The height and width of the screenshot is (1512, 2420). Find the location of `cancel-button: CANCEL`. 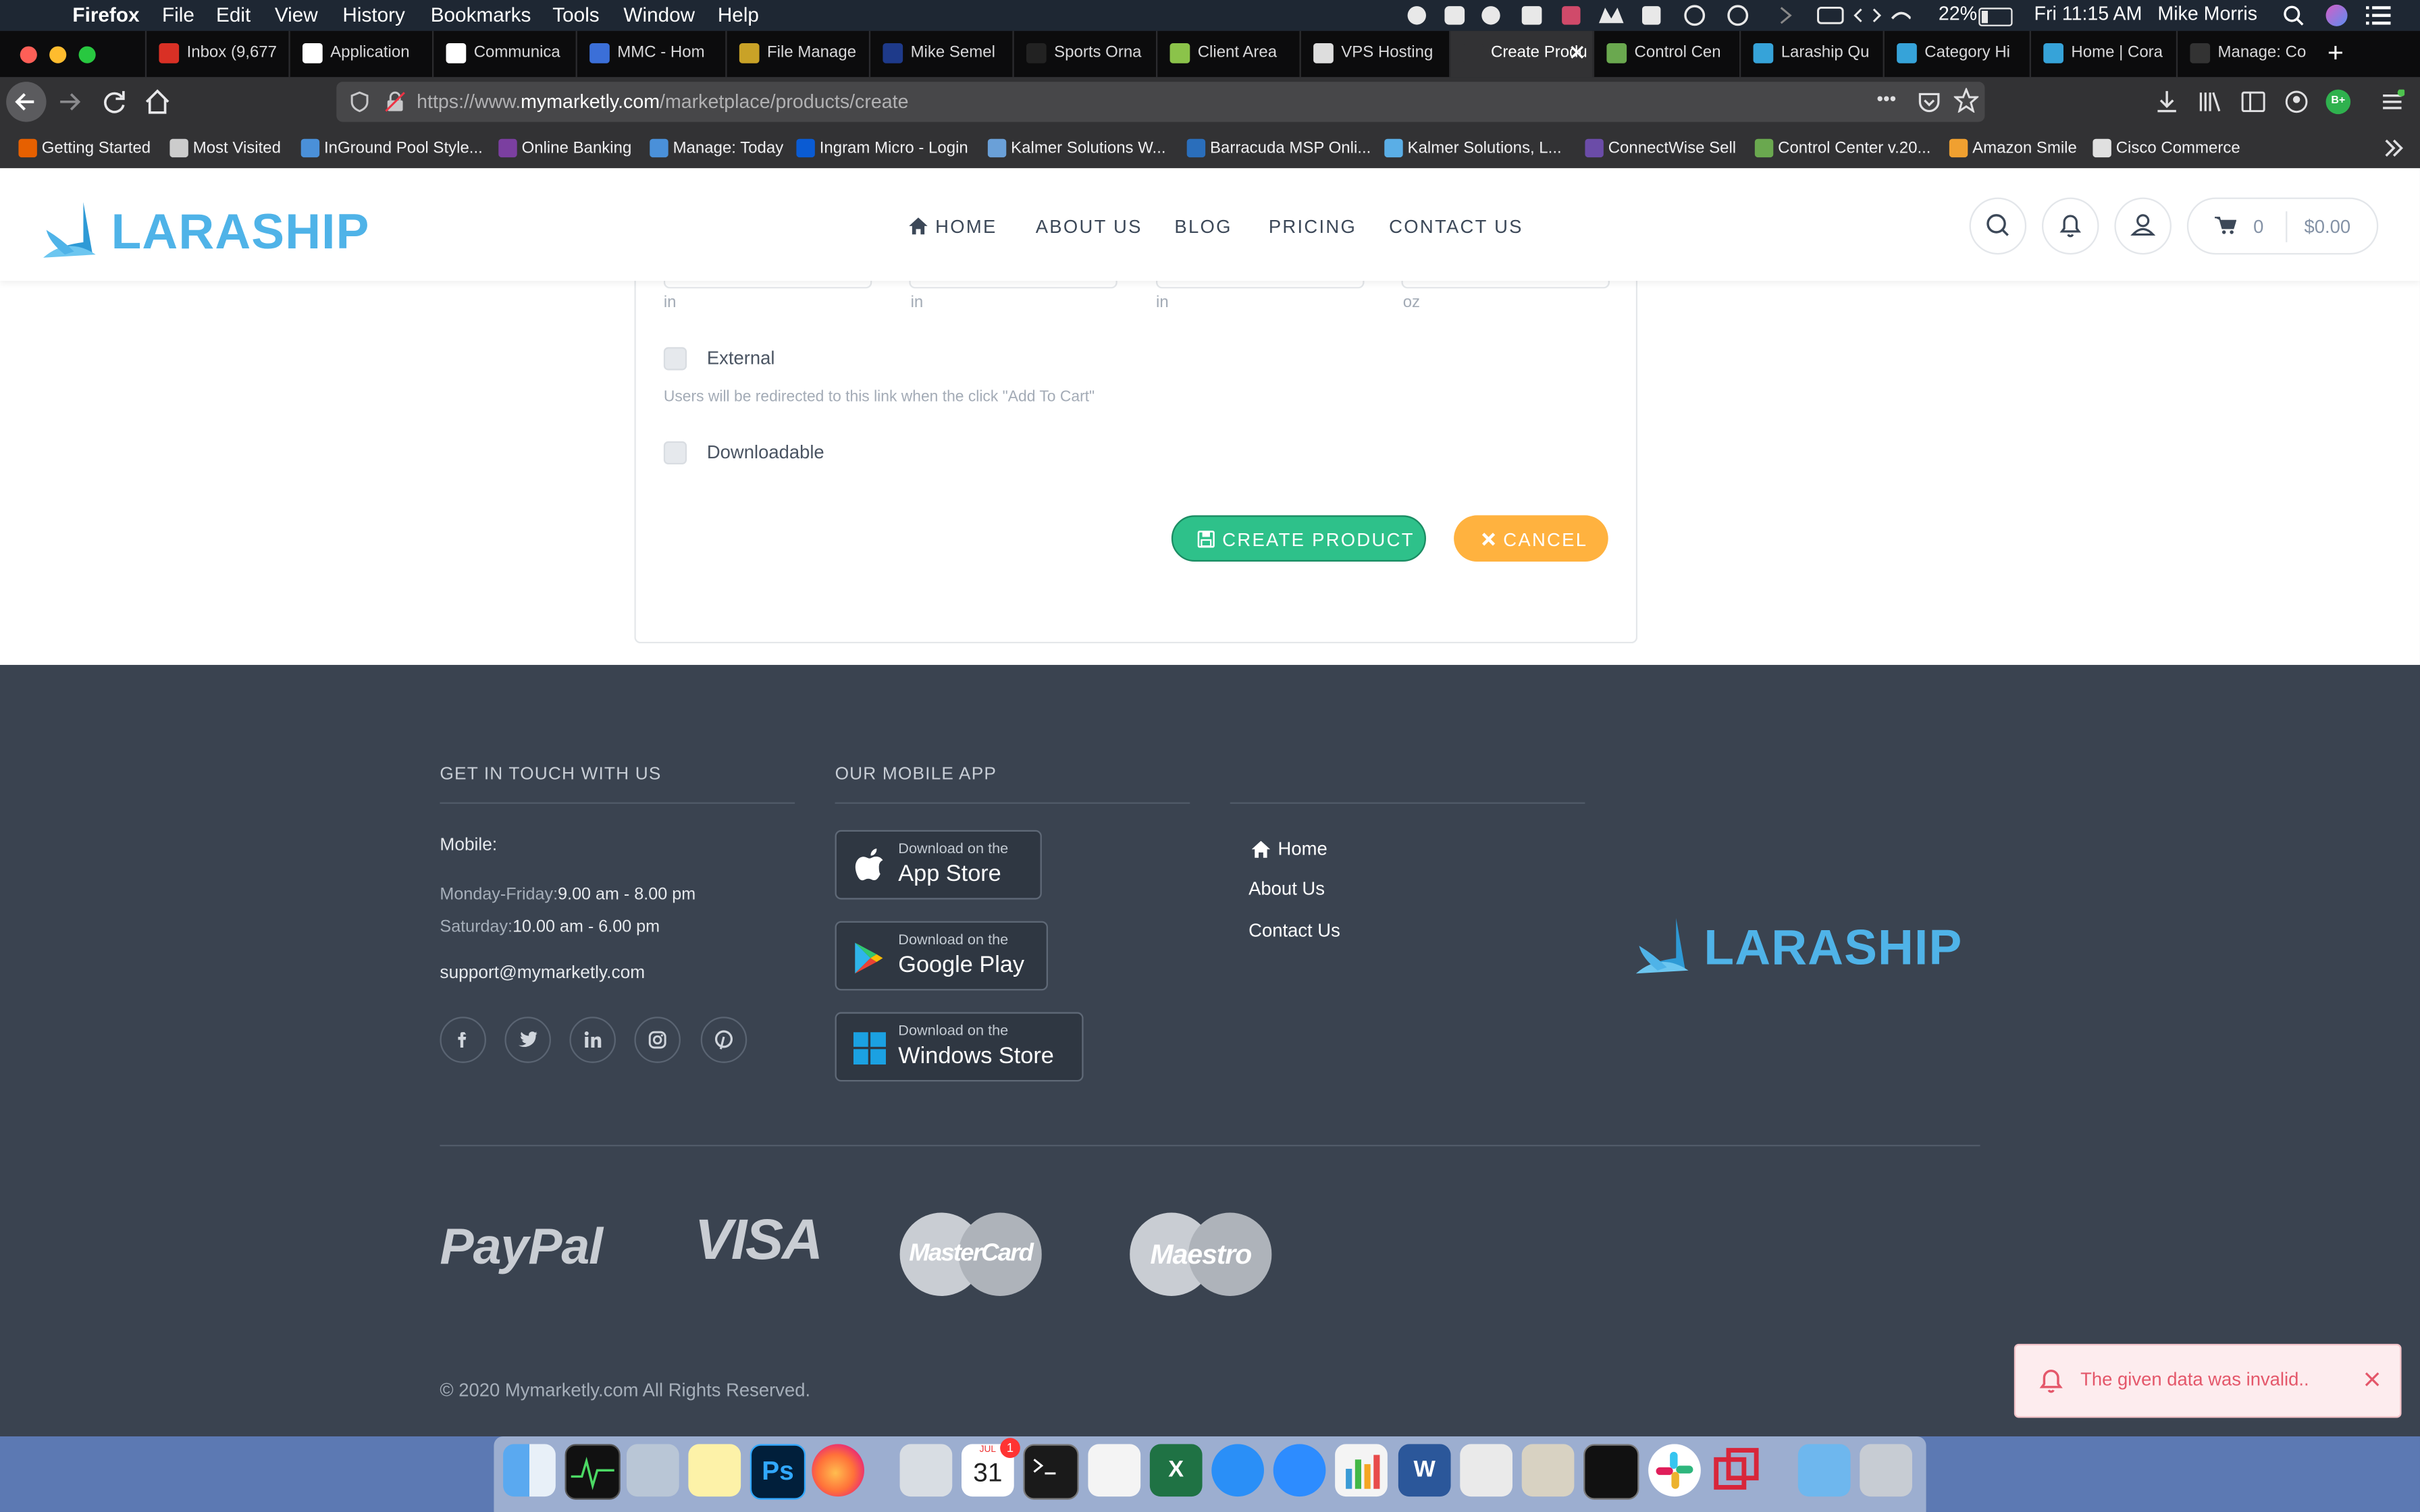

cancel-button: CANCEL is located at coordinates (1531, 538).